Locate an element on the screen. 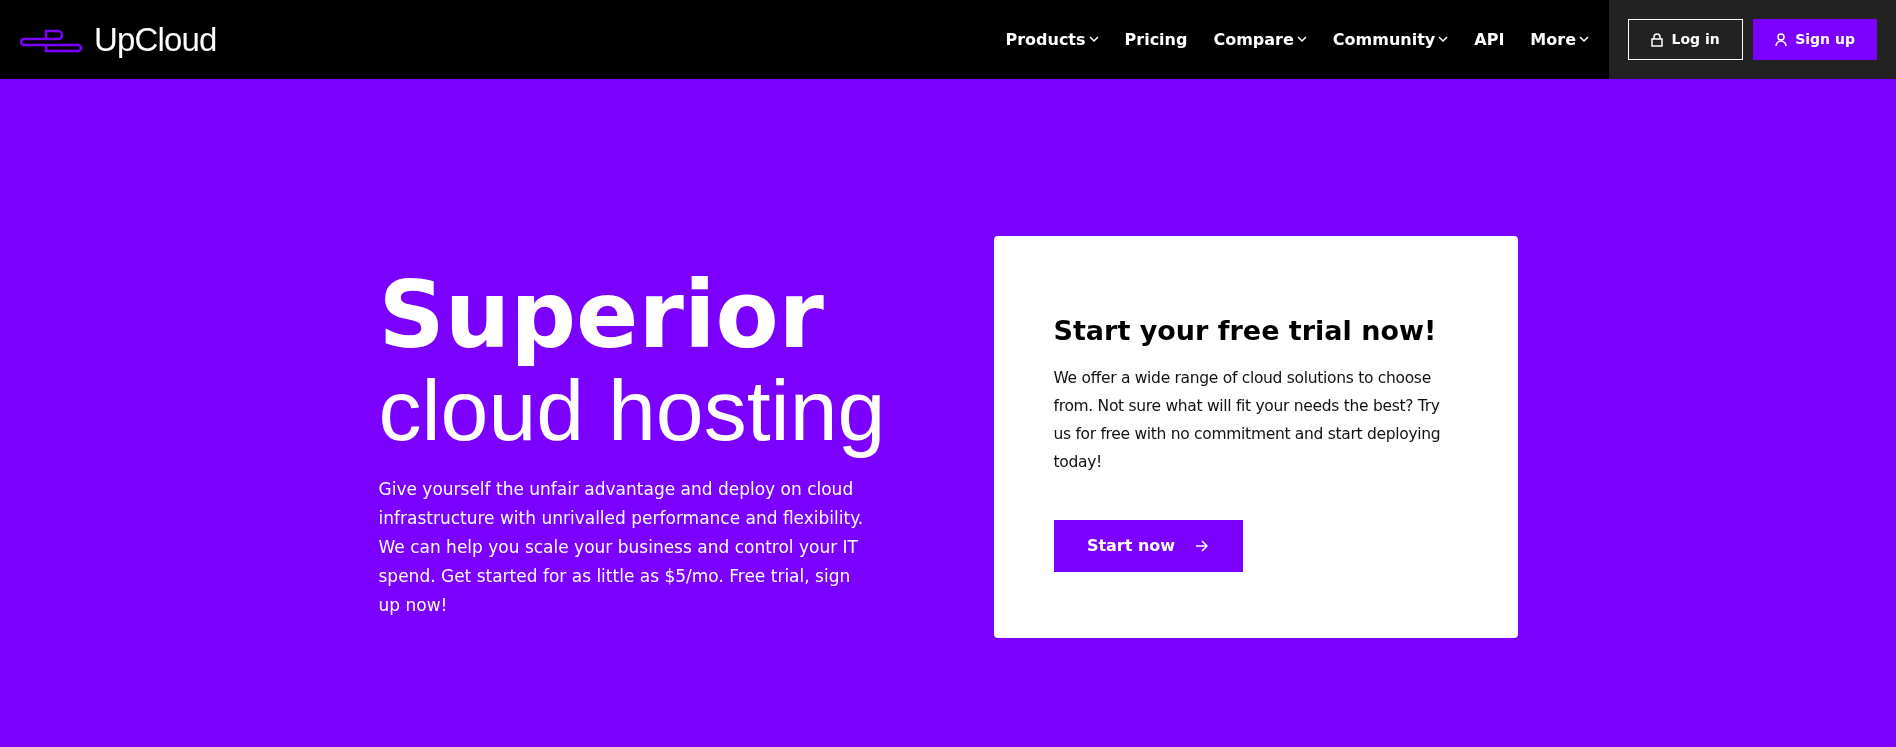  start-now-button: Start now is located at coordinates (1148, 545).